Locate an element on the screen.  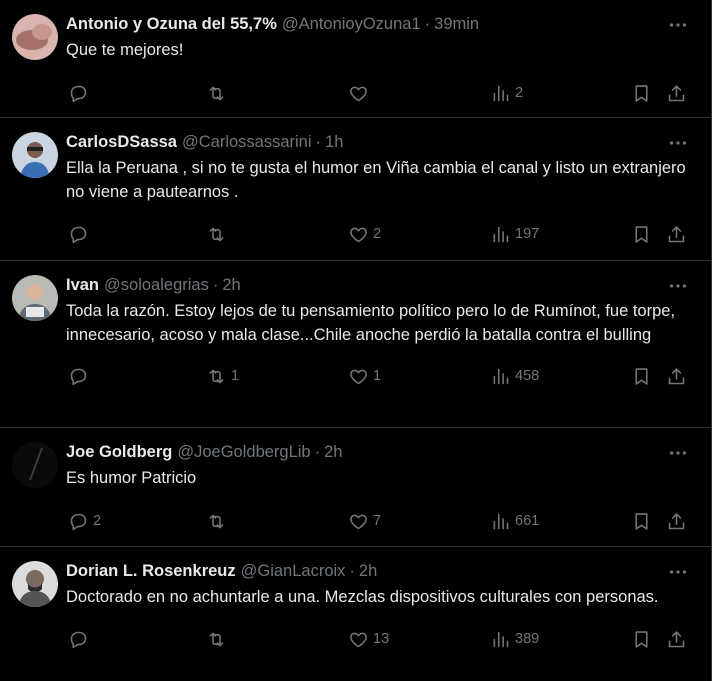
retweet-button: 1 is located at coordinates (222, 376).